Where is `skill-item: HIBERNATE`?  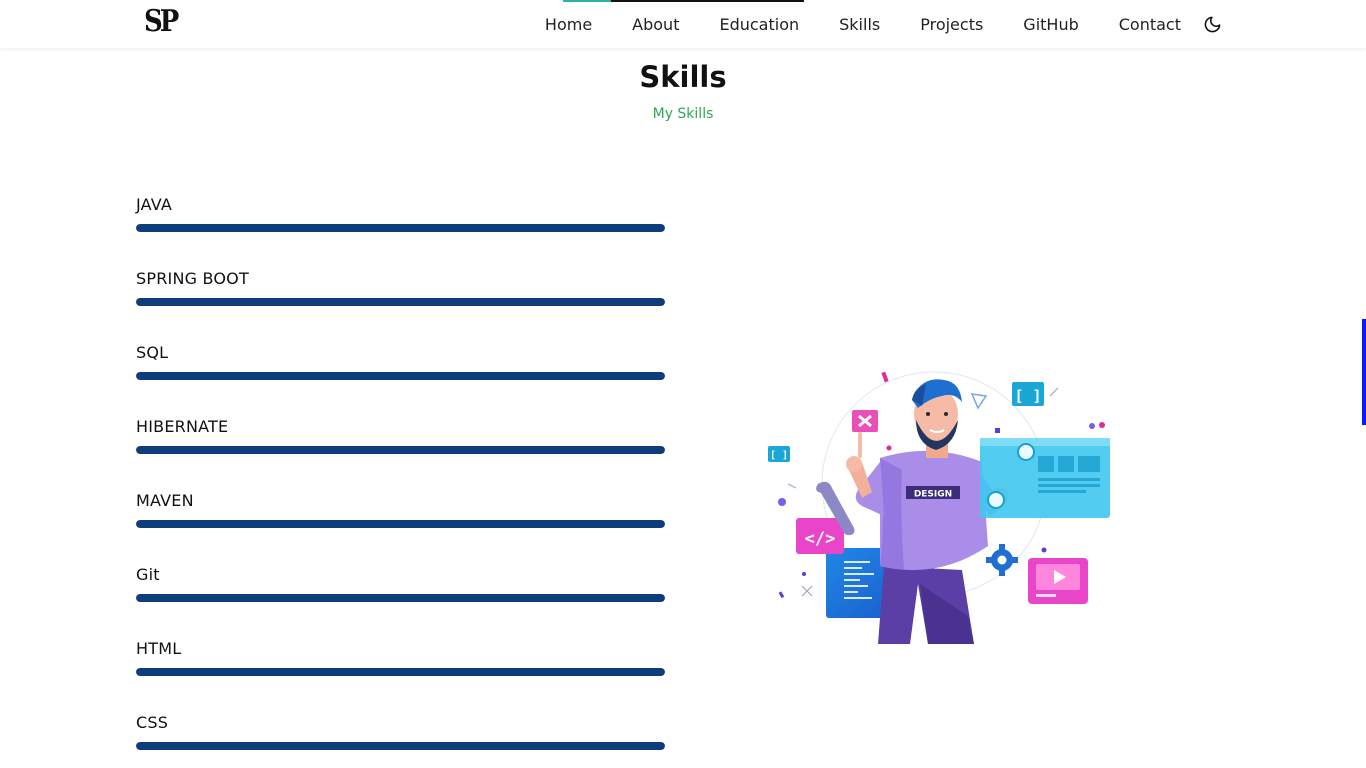
skill-item: HIBERNATE is located at coordinates (400, 453).